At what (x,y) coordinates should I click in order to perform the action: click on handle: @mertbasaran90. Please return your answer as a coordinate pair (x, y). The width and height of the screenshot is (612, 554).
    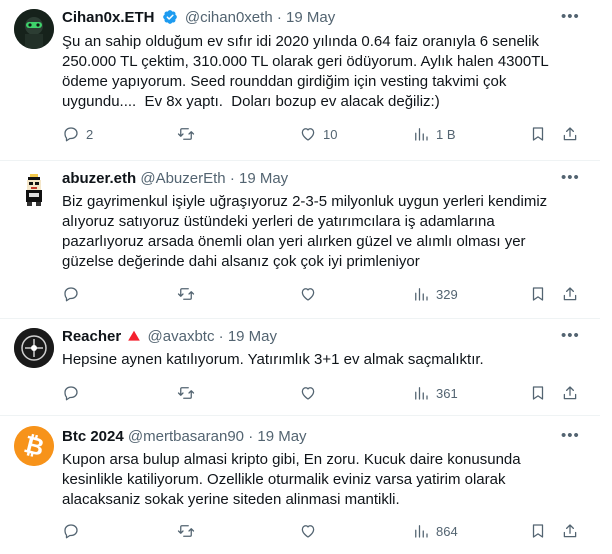
    Looking at the image, I should click on (186, 436).